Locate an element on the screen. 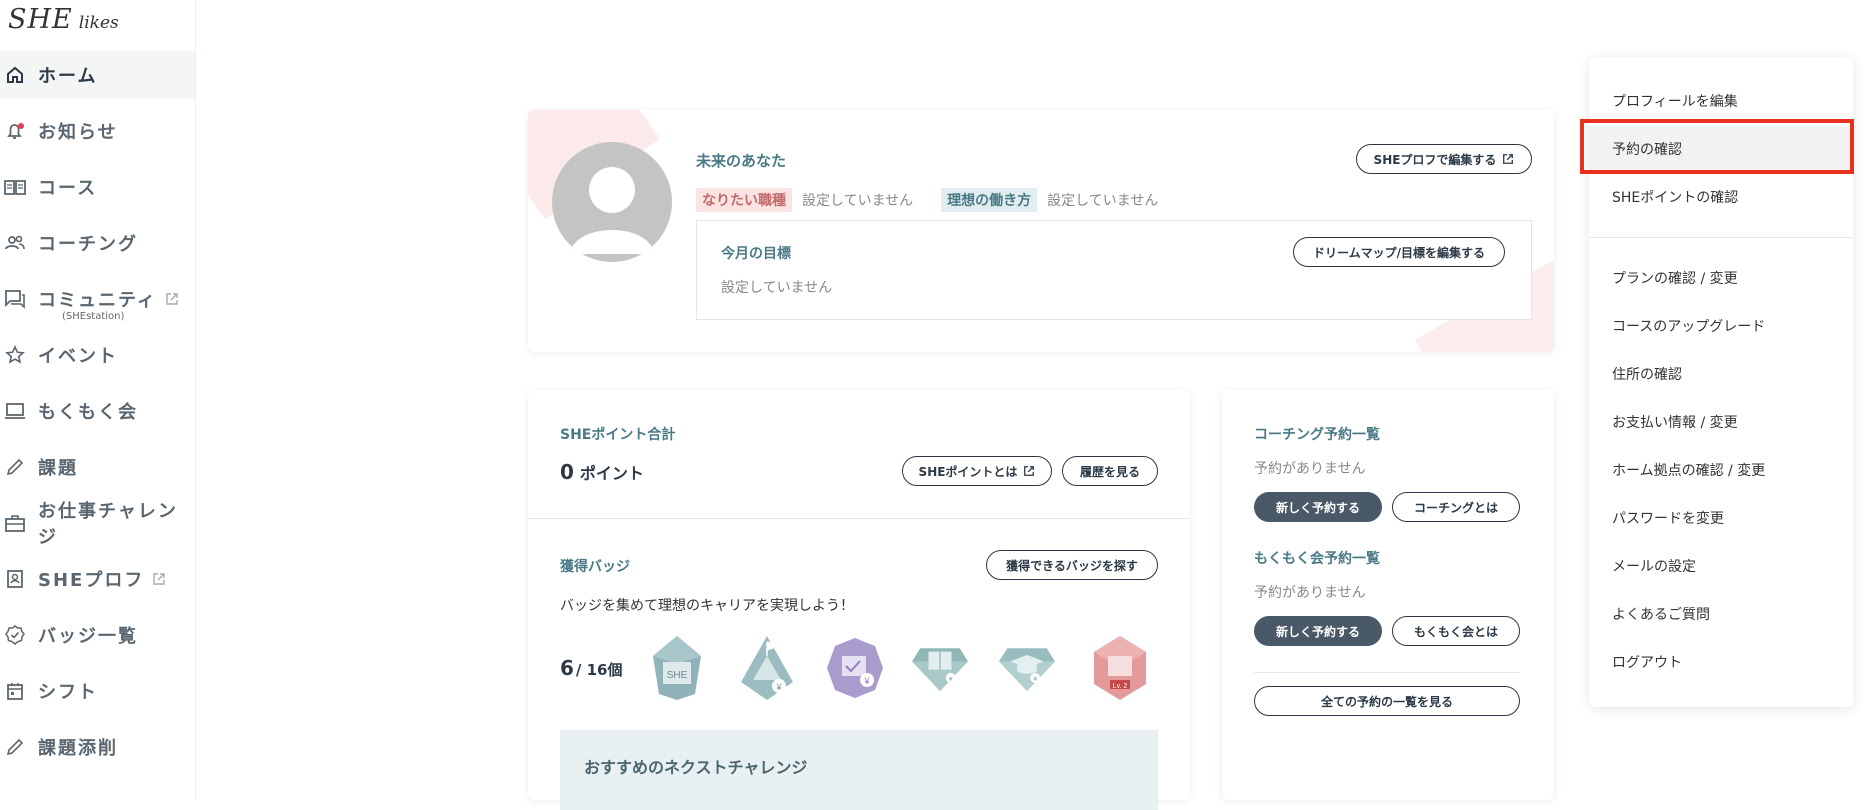  menu-item-address: 住所の確認 is located at coordinates (1721, 374).